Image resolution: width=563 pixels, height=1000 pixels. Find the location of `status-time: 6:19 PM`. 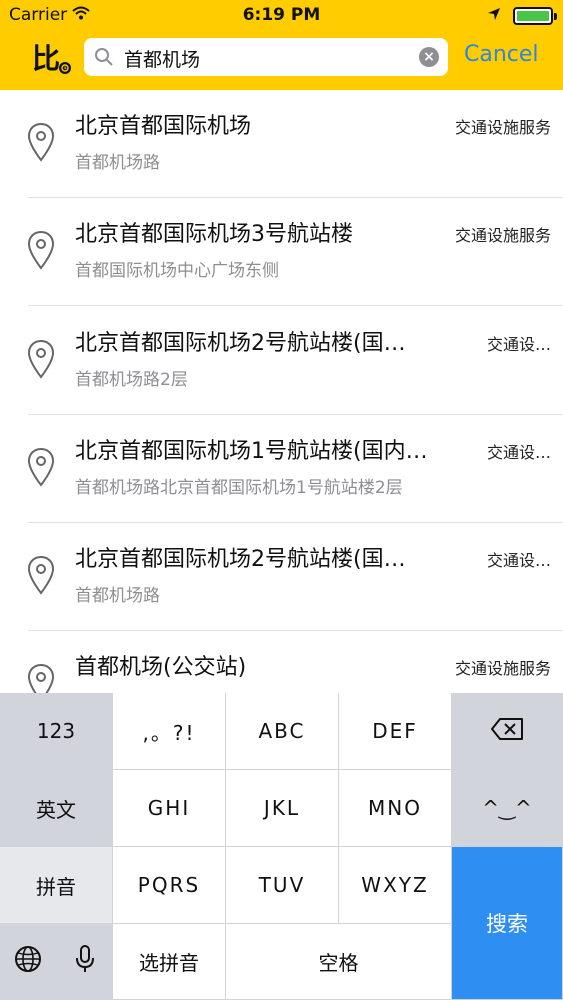

status-time: 6:19 PM is located at coordinates (281, 15).